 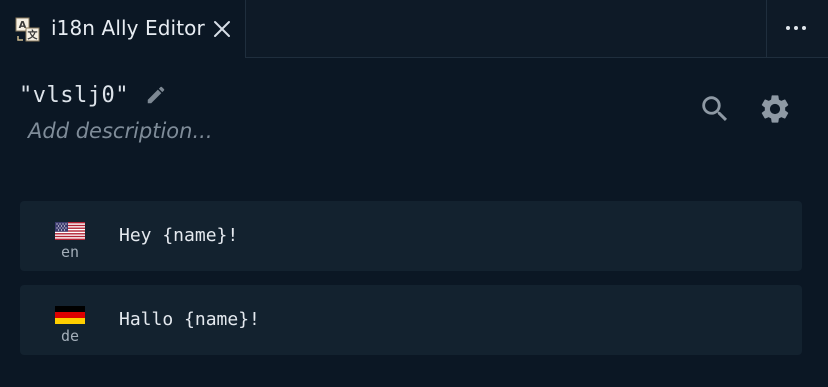 I want to click on gear-icon, so click(x=775, y=109).